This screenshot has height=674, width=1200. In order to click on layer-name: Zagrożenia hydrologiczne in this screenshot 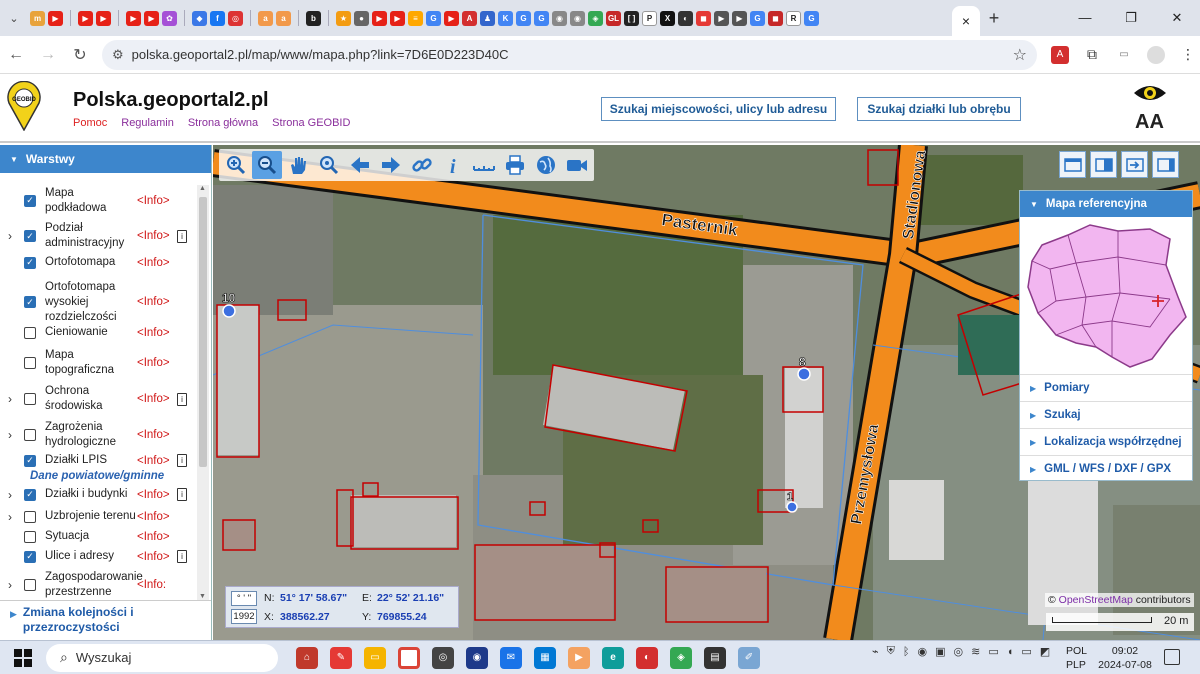, I will do `click(91, 435)`.